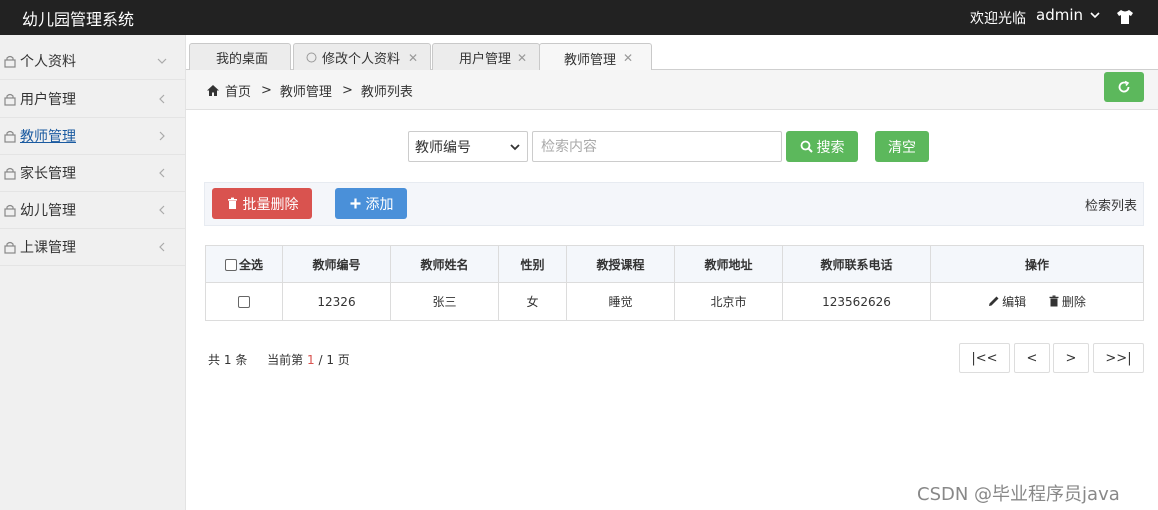  Describe the element at coordinates (620, 301) in the screenshot. I see `teacher-course-cell: 睡觉` at that location.